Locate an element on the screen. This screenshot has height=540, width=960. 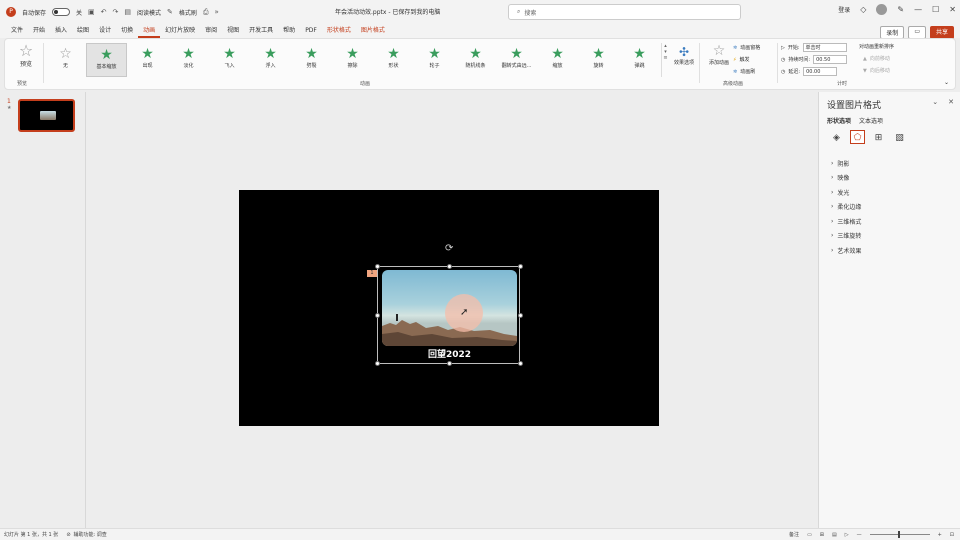
reading-view-icon: ▤ is located at coordinates (834, 535).